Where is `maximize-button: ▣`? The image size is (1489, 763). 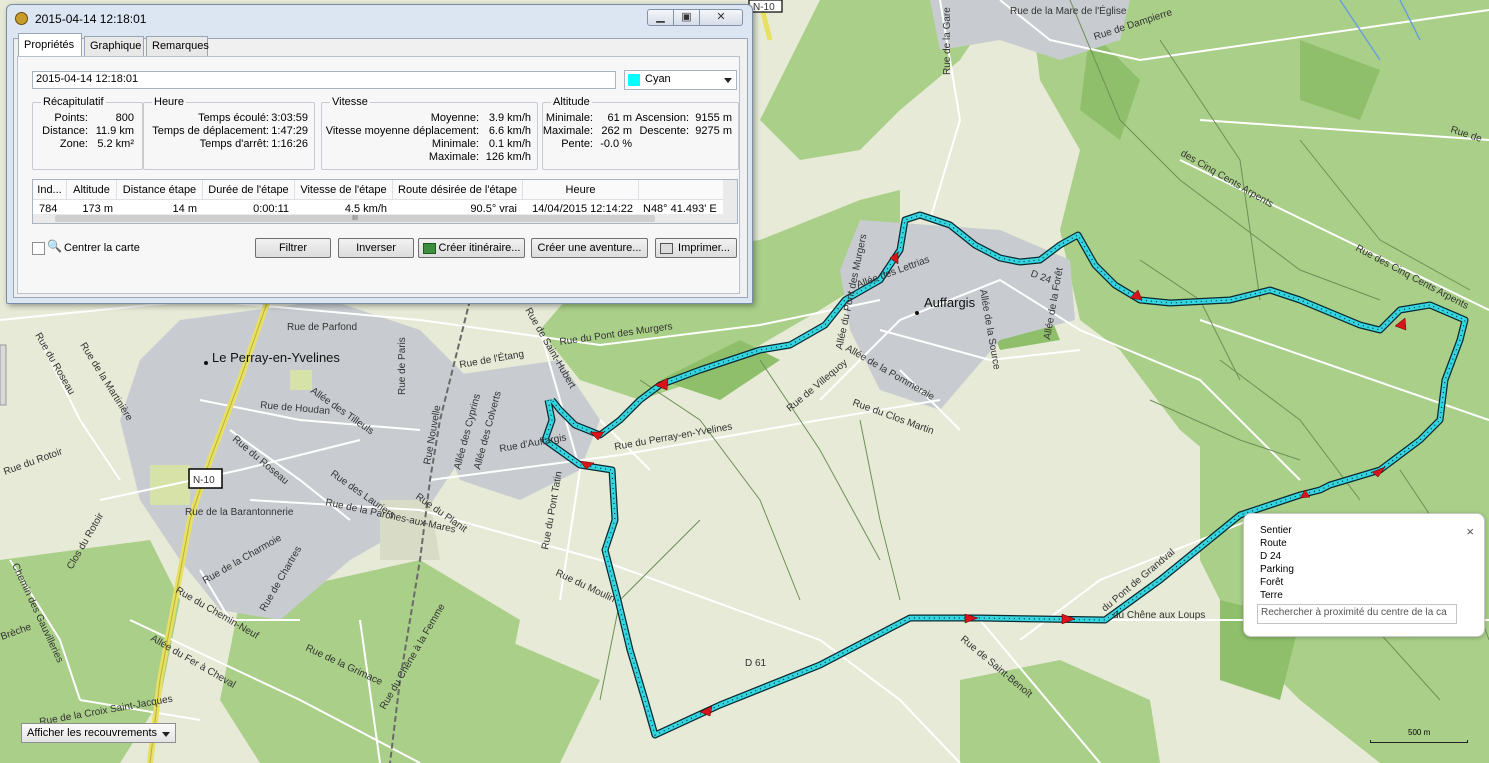
maximize-button: ▣ is located at coordinates (686, 17).